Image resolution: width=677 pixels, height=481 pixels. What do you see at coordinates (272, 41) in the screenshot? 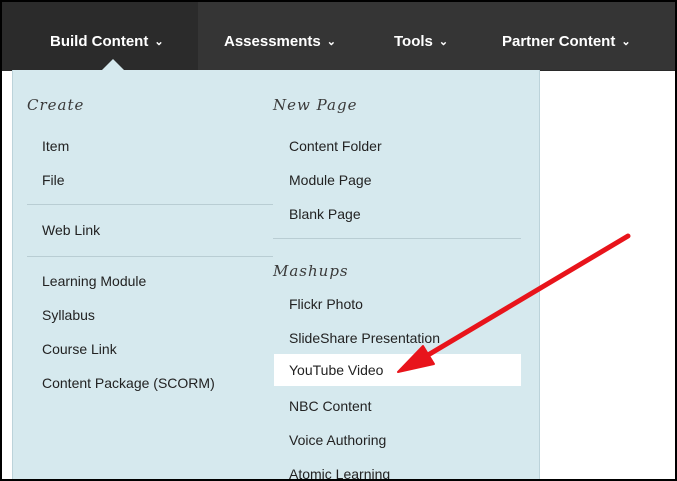
I see `nav-assessments-label: Assessments` at bounding box center [272, 41].